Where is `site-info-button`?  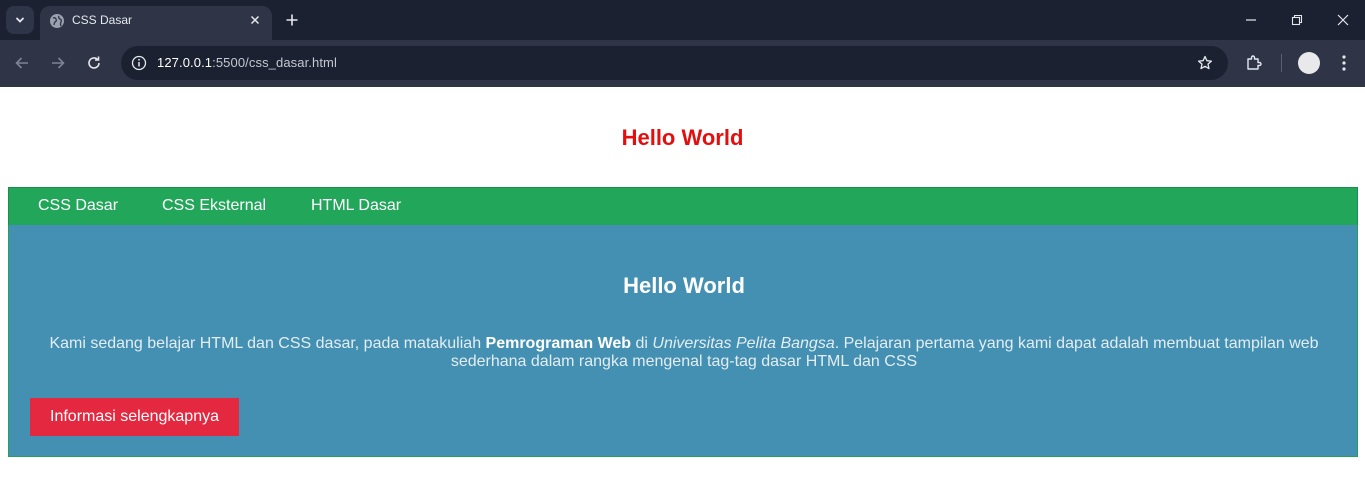 site-info-button is located at coordinates (139, 63).